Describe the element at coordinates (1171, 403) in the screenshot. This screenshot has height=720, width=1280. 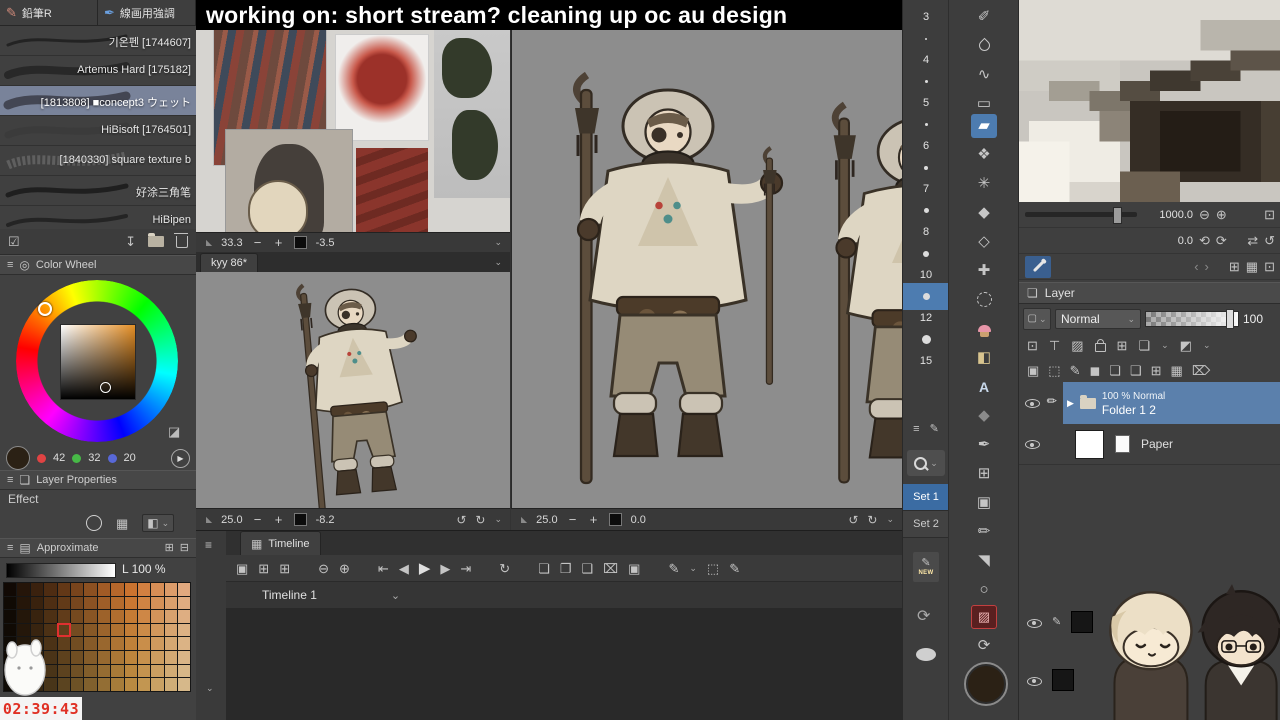
I see `selected-layer-content: ▶ 100 % Normal Folder 1 2` at that location.